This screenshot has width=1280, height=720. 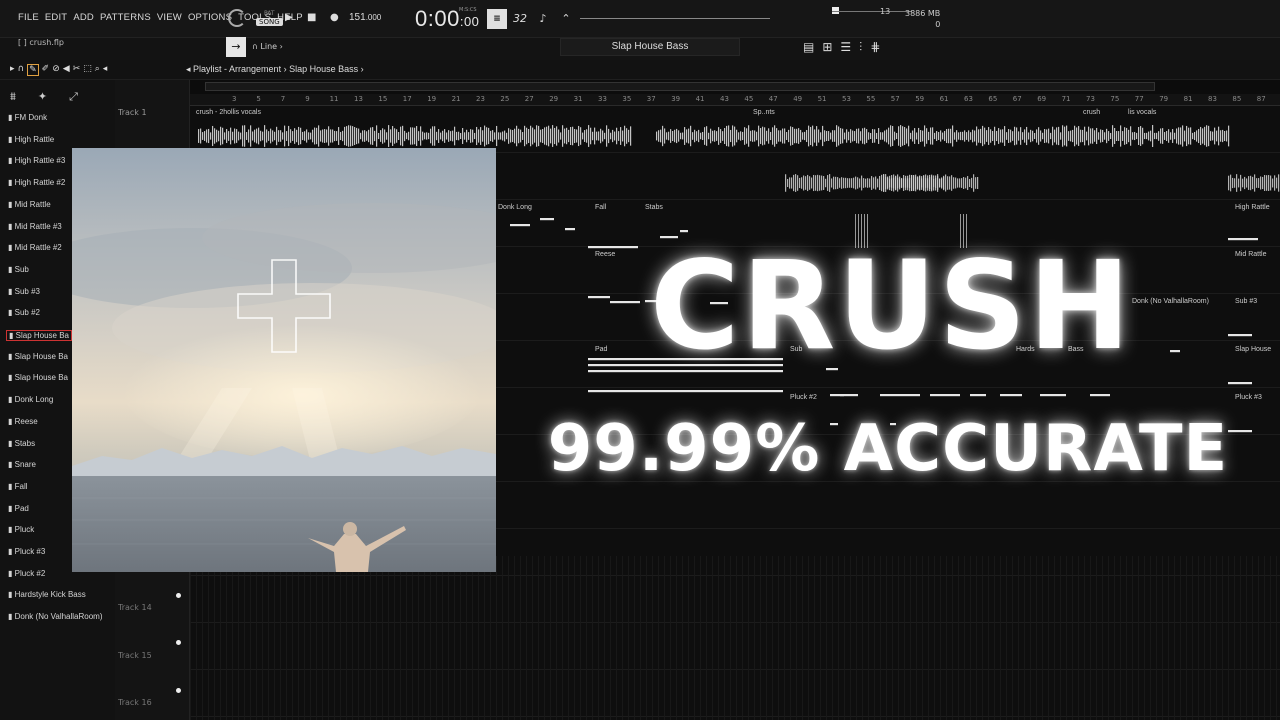 What do you see at coordinates (497, 19) in the screenshot?
I see `metronome-icon: ≡` at bounding box center [497, 19].